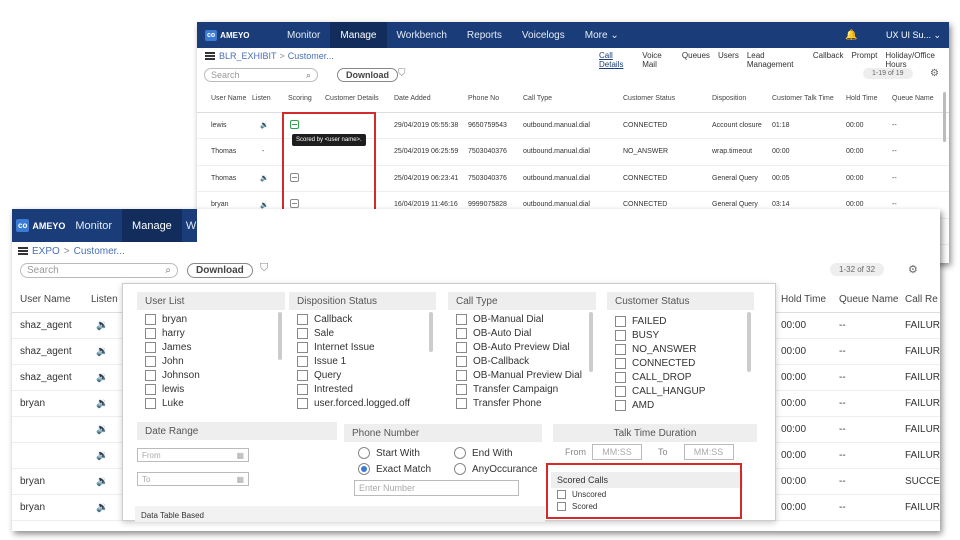 The width and height of the screenshot is (960, 540). Describe the element at coordinates (602, 35) in the screenshot. I see `nav-more: More ⌄` at that location.